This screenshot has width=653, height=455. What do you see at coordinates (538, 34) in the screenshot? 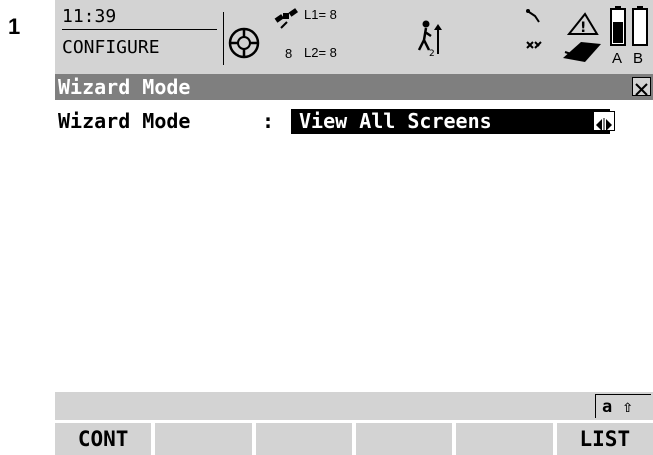
I see `radio-link-icon` at bounding box center [538, 34].